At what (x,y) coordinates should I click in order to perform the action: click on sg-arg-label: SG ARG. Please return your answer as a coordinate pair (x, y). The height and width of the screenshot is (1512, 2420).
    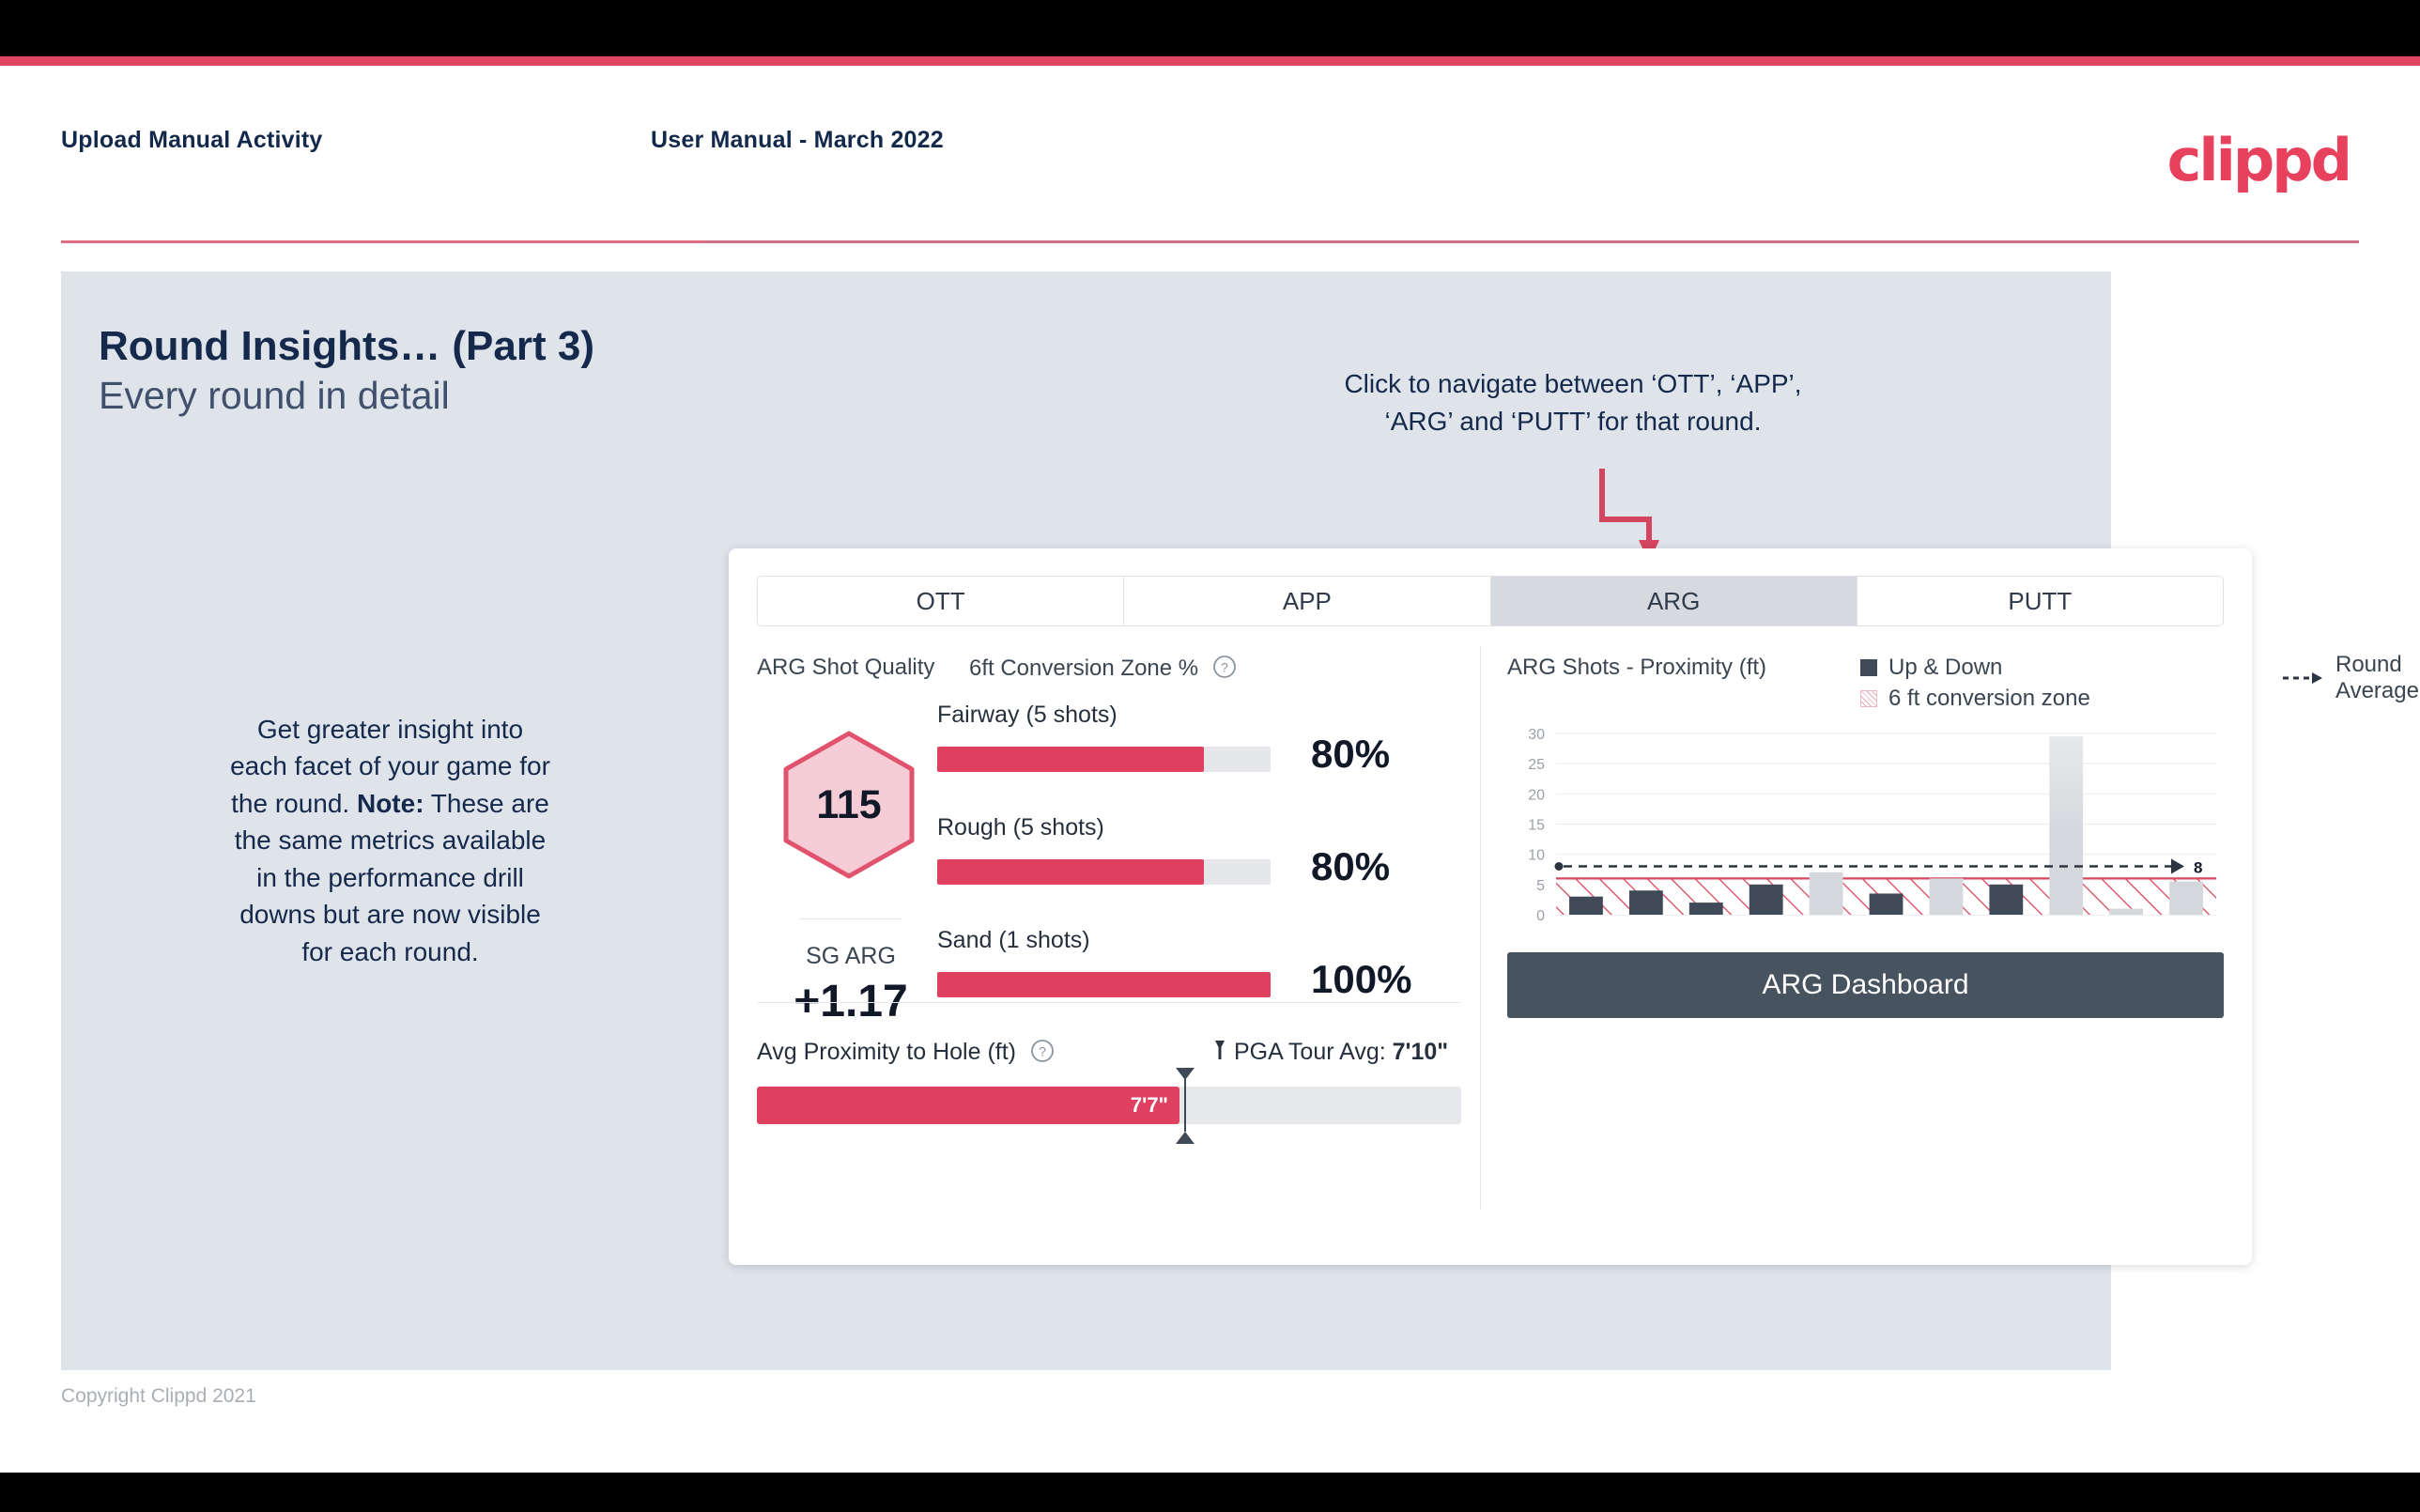
    Looking at the image, I should click on (851, 956).